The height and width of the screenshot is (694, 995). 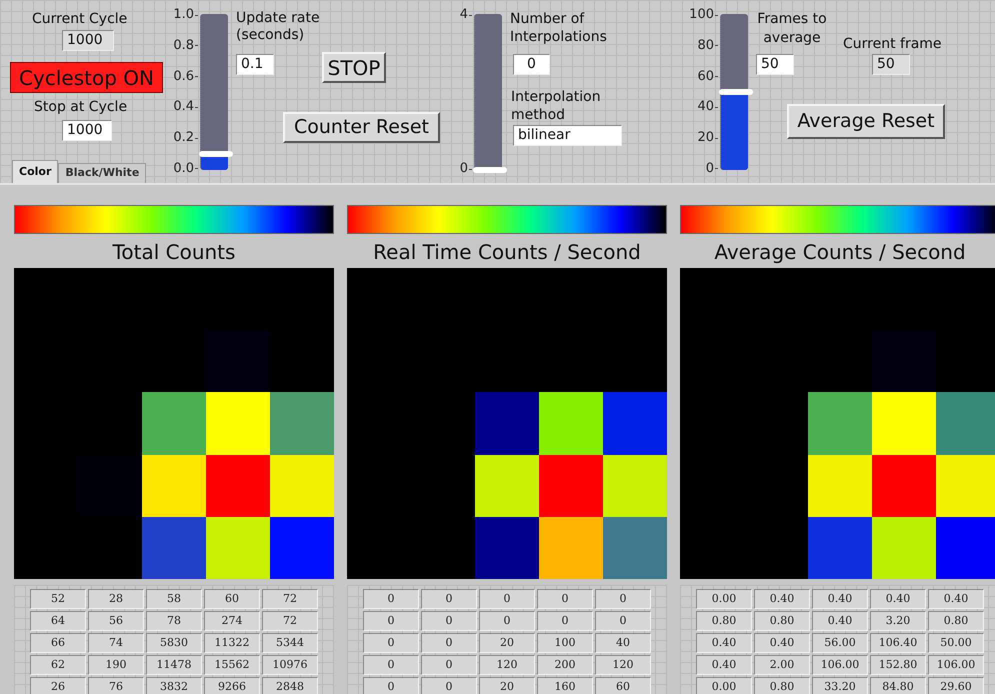 What do you see at coordinates (174, 621) in the screenshot?
I see `table-cell: 78` at bounding box center [174, 621].